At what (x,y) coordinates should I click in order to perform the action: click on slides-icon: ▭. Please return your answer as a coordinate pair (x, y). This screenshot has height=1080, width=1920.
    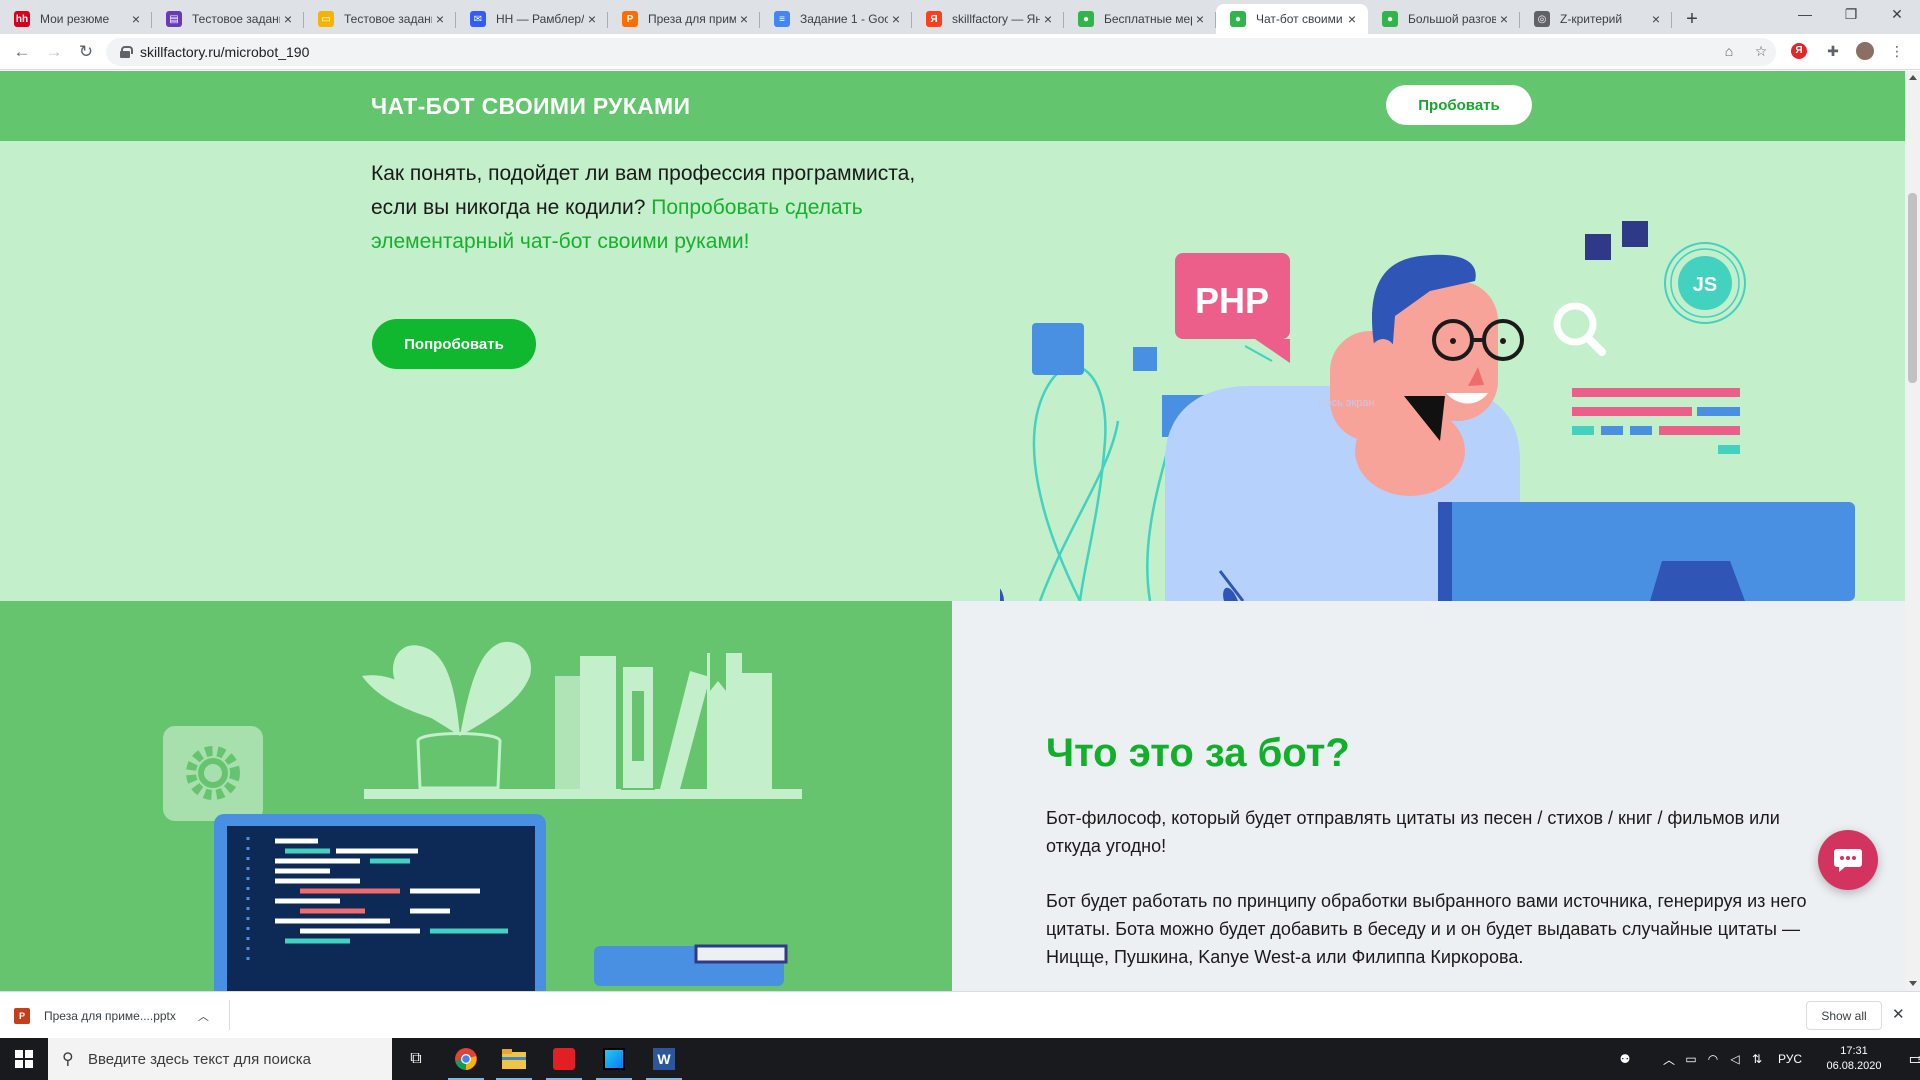
    Looking at the image, I should click on (326, 19).